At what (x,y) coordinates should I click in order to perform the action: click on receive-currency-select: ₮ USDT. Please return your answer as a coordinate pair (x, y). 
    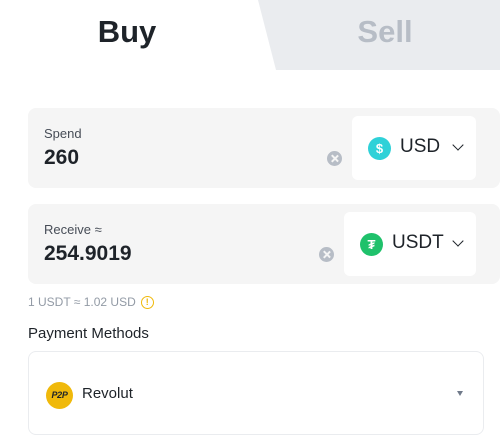
    Looking at the image, I should click on (410, 244).